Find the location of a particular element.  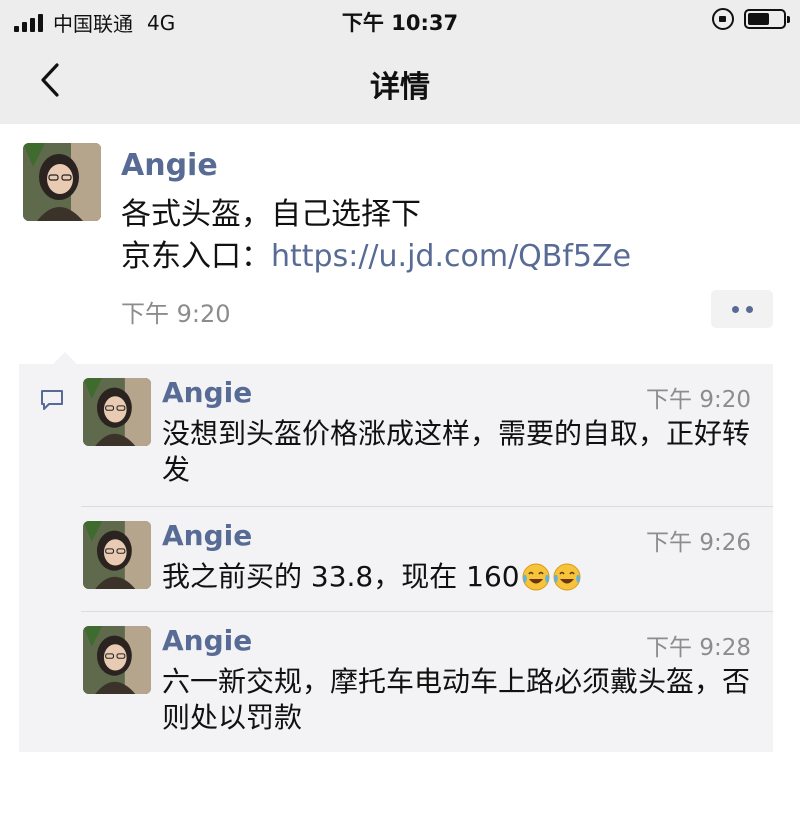

status-time: 下午 10:37 is located at coordinates (400, 23).